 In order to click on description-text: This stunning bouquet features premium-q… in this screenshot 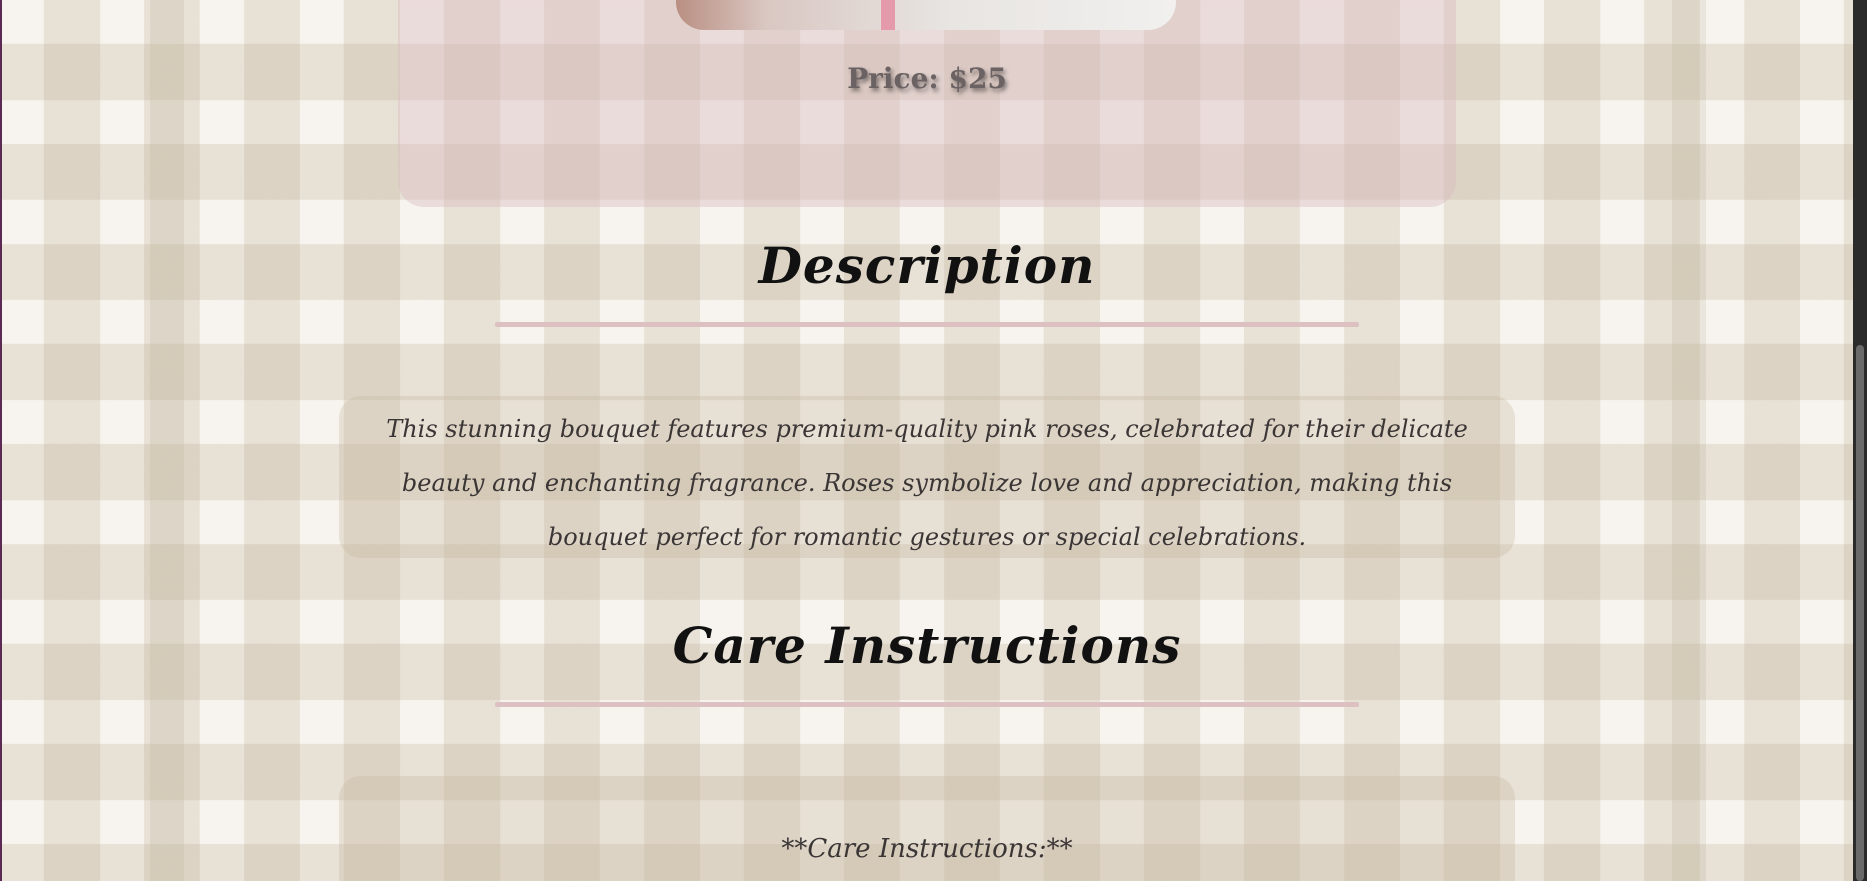, I will do `click(927, 483)`.